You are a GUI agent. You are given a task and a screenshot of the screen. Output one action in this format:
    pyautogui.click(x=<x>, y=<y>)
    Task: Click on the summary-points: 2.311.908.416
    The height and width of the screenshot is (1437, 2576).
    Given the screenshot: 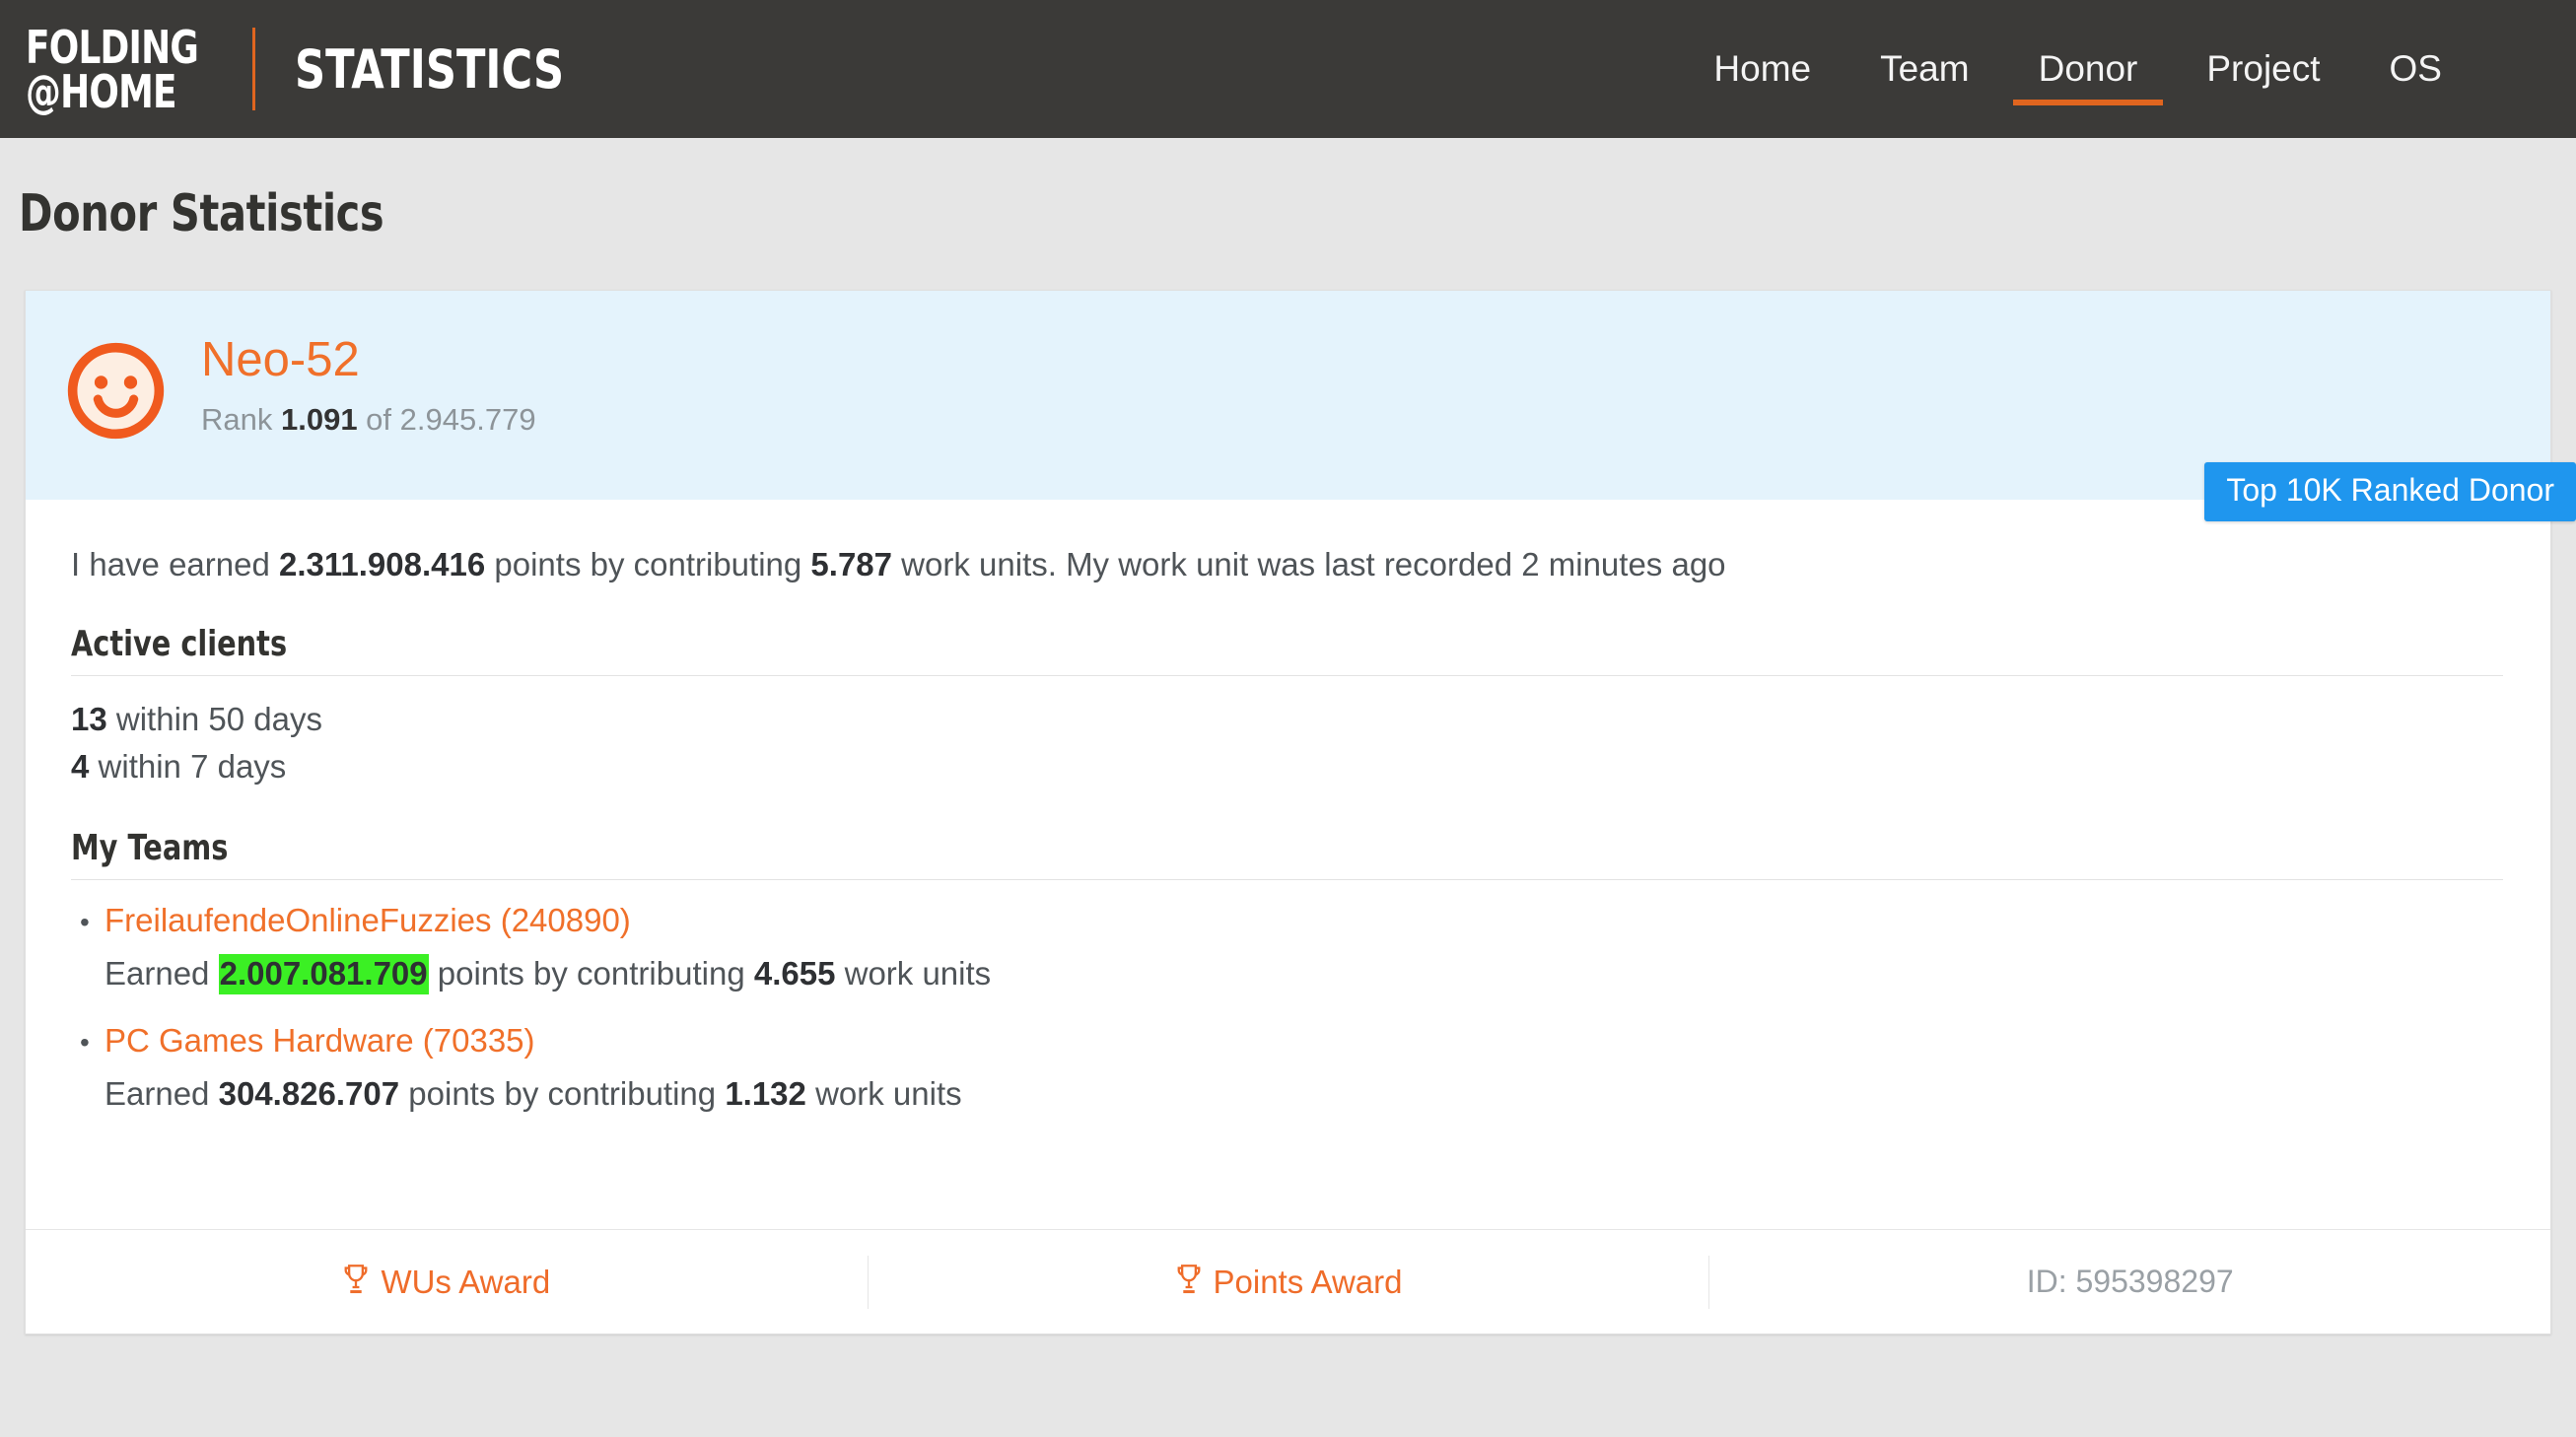 What is the action you would take?
    pyautogui.click(x=382, y=564)
    